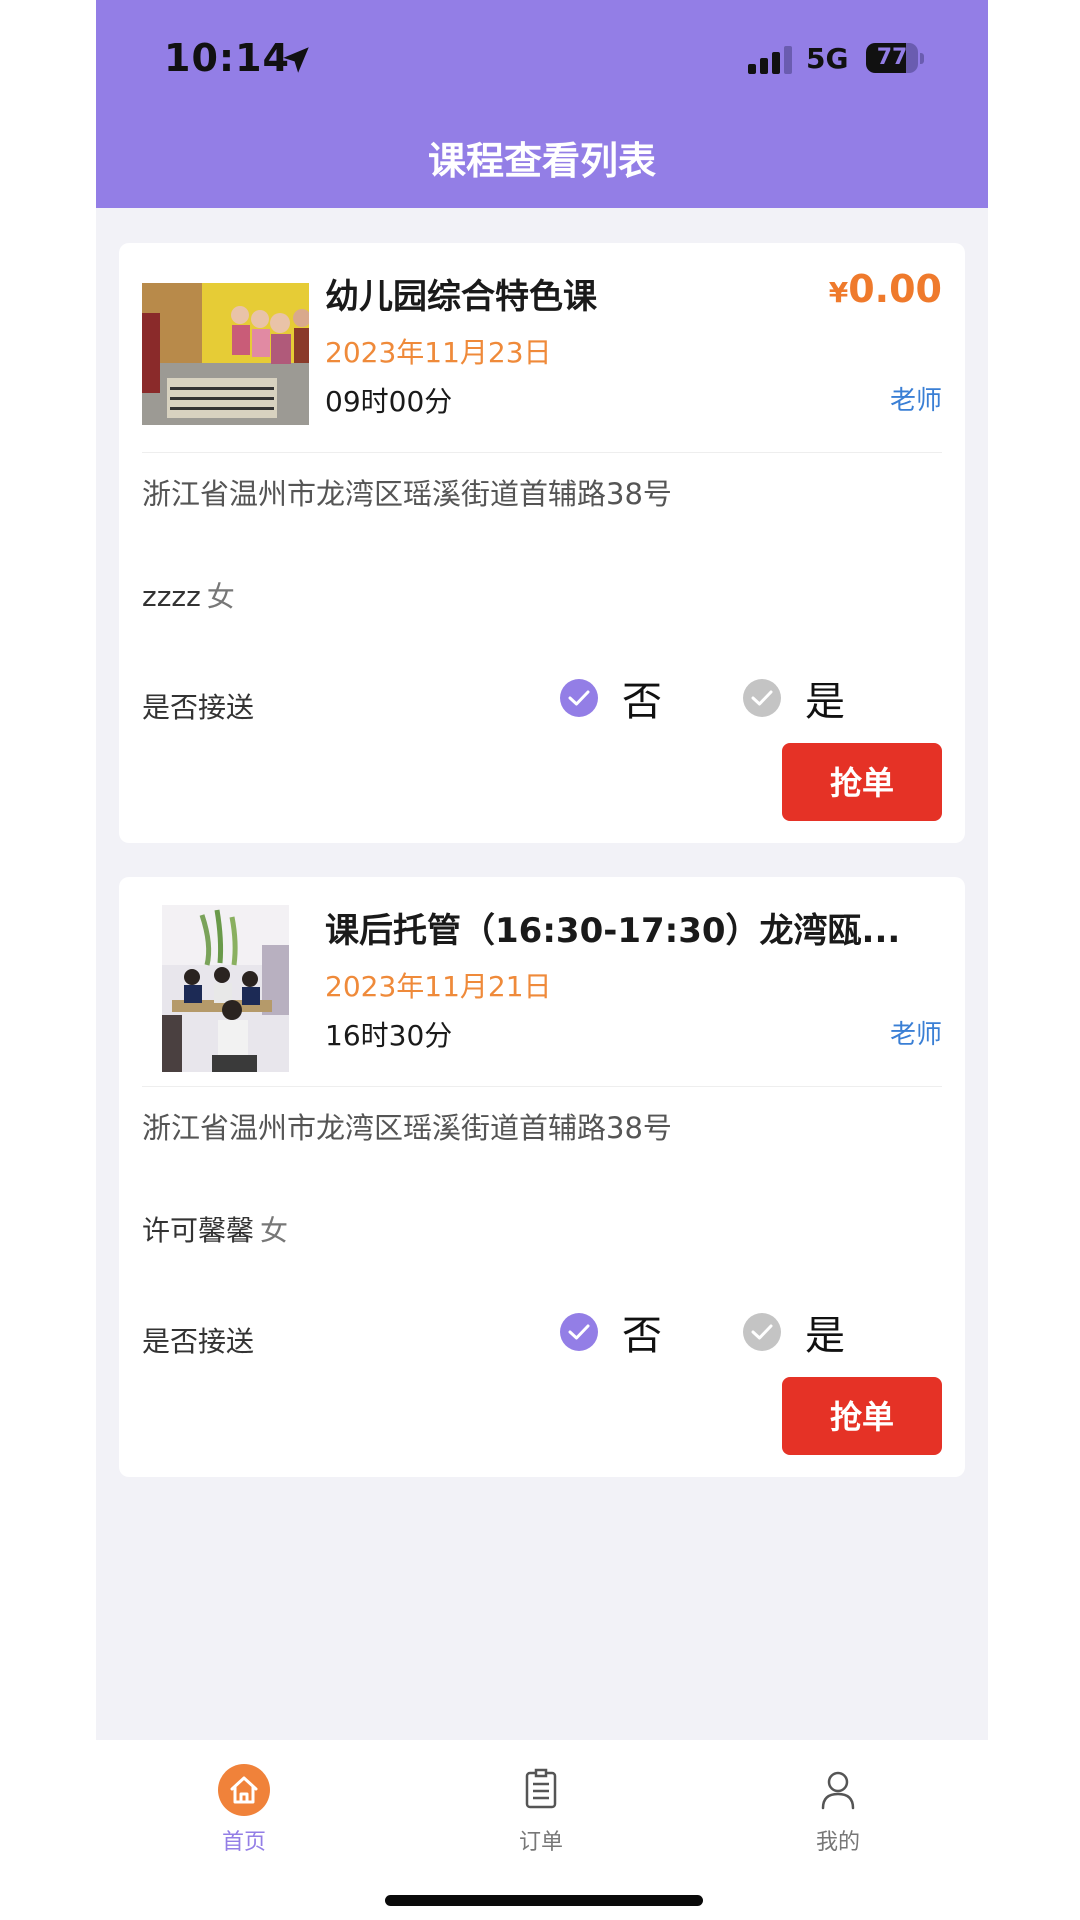 This screenshot has width=1080, height=1920. I want to click on course-time: 16时30分, so click(389, 1035).